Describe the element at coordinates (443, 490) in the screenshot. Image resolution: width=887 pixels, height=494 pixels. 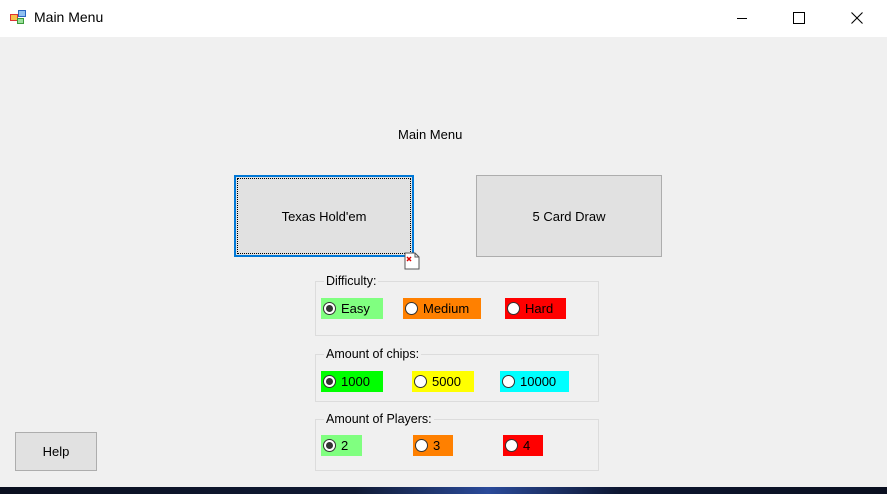
I see `desktop-background-strip` at that location.